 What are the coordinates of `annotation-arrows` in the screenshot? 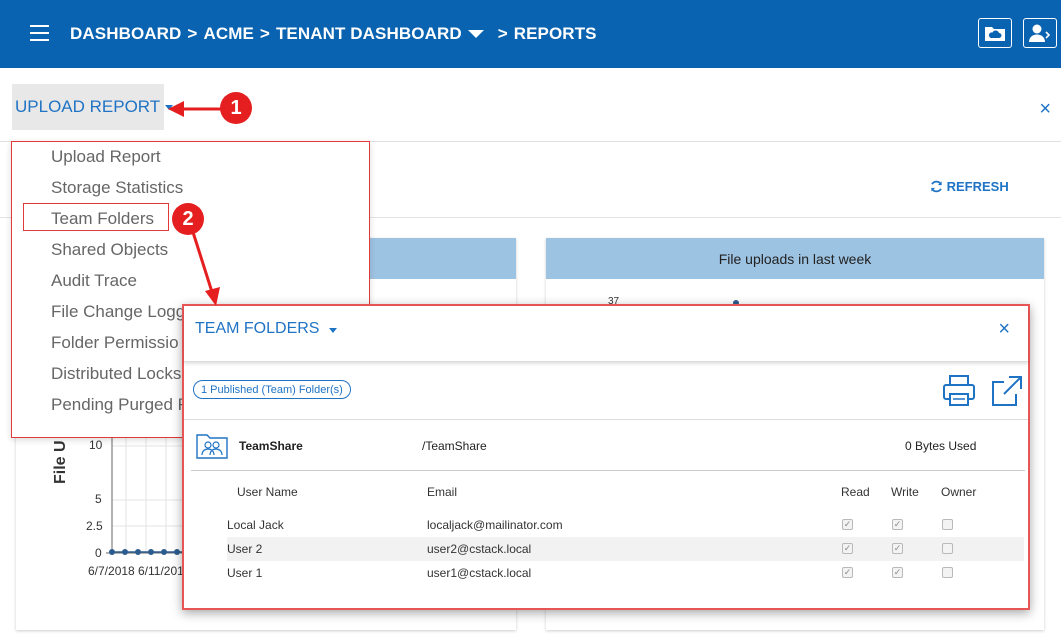 It's located at (196, 203).